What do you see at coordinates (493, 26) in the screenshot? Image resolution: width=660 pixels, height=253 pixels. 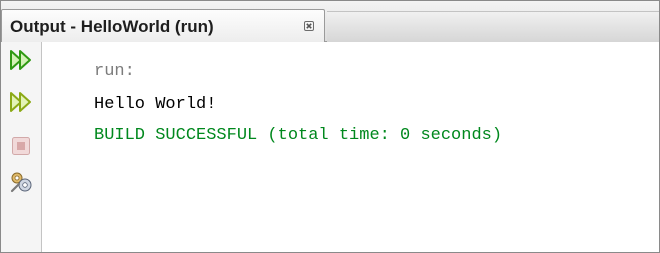 I see `tab-strip-empty` at bounding box center [493, 26].